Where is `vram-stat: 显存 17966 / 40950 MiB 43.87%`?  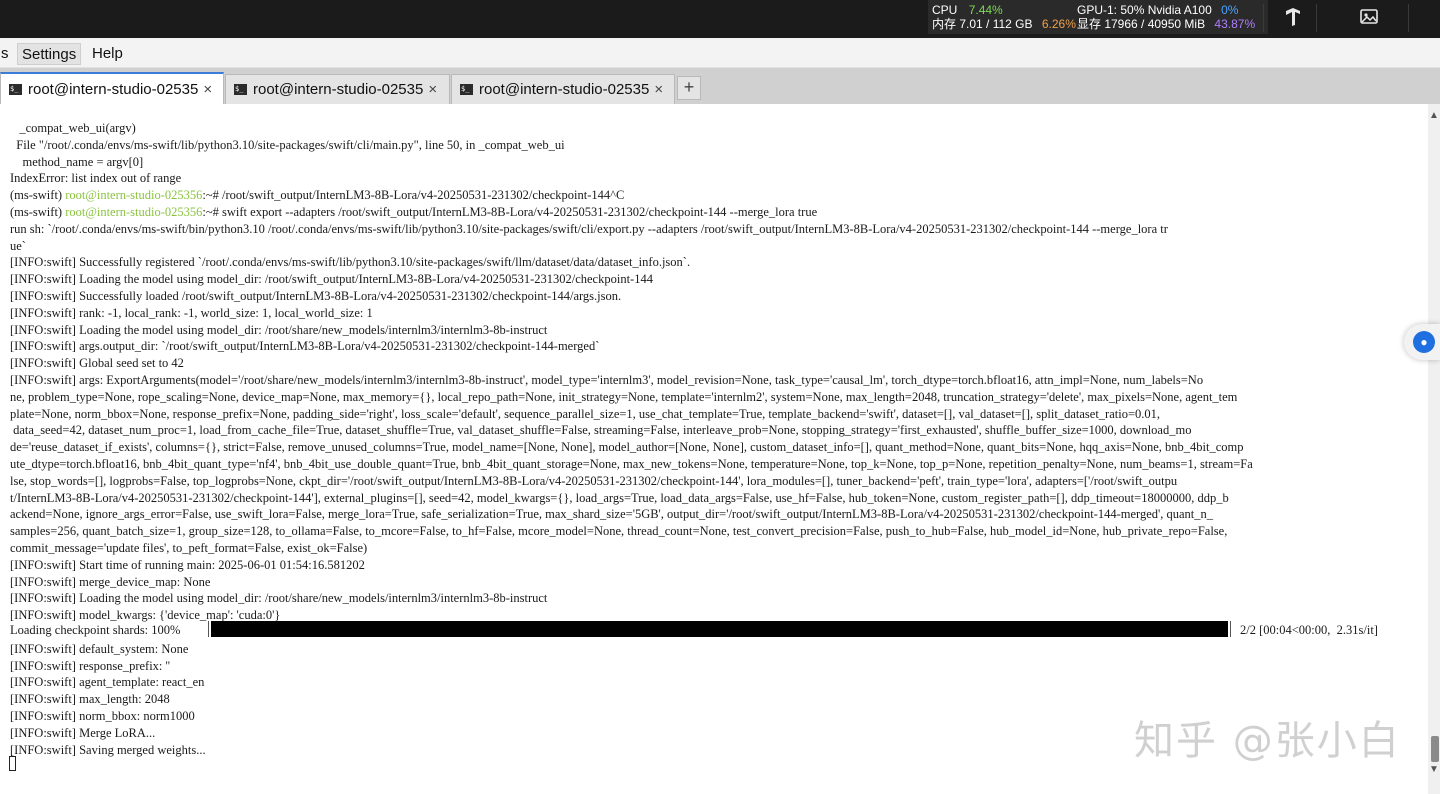
vram-stat: 显存 17966 / 40950 MiB 43.87% is located at coordinates (1166, 24).